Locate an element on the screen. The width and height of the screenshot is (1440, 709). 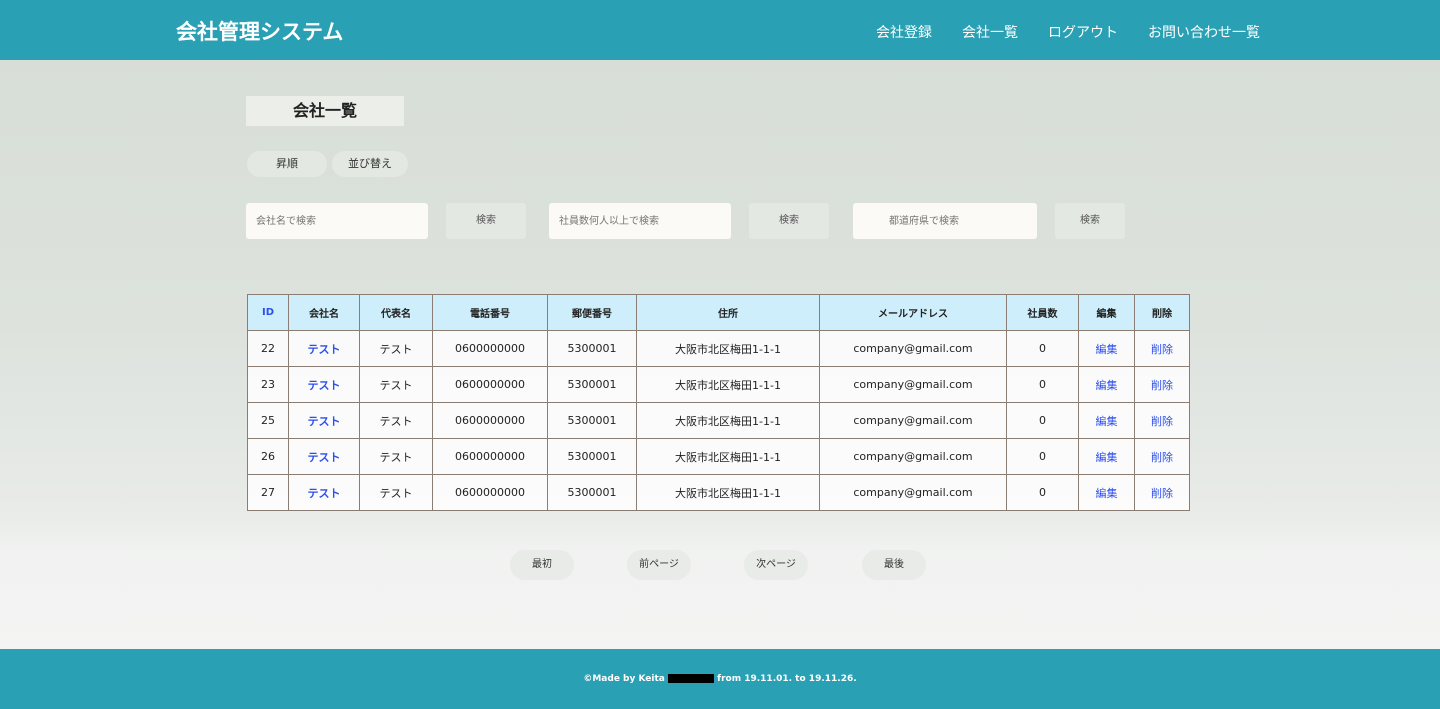
header-delete: 削除 is located at coordinates (1162, 312).